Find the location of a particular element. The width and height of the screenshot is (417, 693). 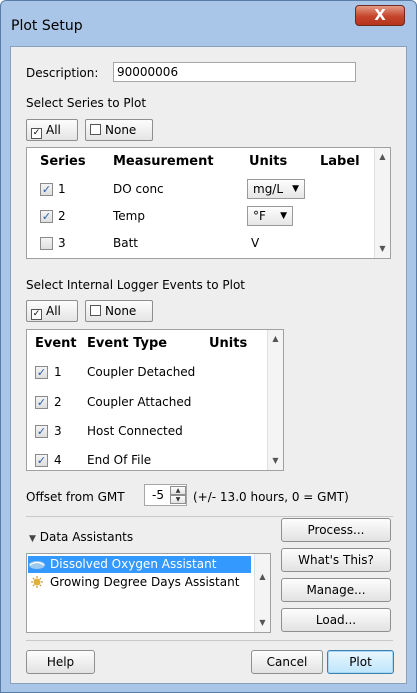

assistant-item-dissolved-oxygen: Dissolved Oxygen Assistant is located at coordinates (139, 564).